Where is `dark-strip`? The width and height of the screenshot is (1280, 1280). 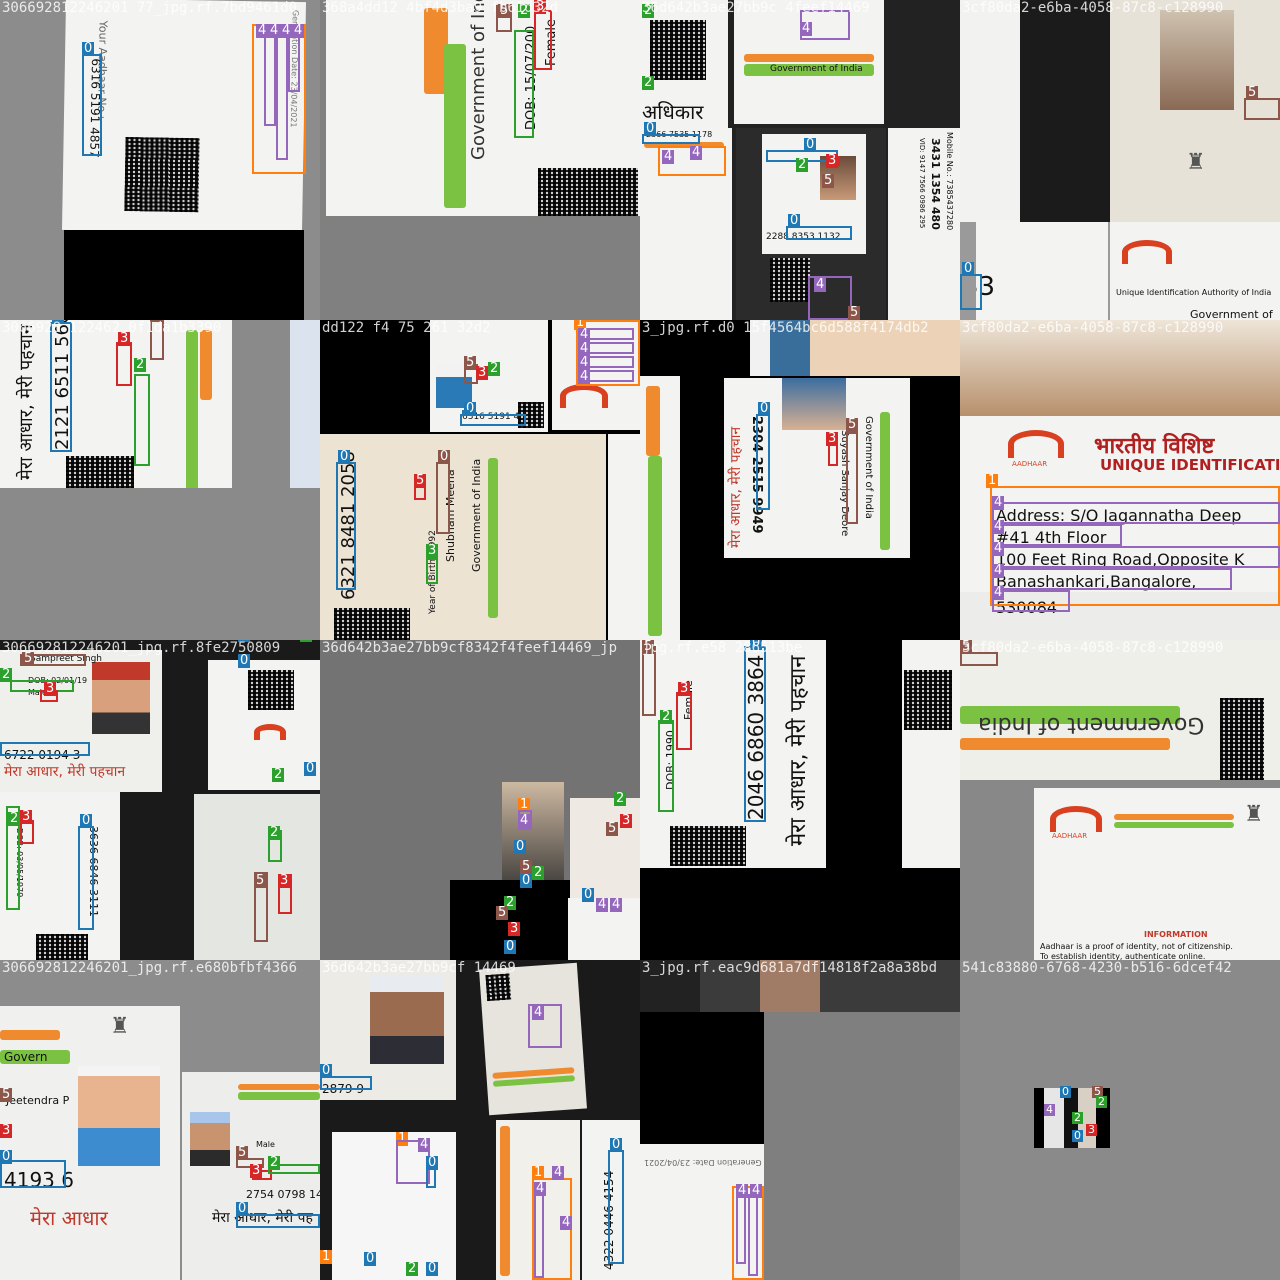 dark-strip is located at coordinates (1035, 111).